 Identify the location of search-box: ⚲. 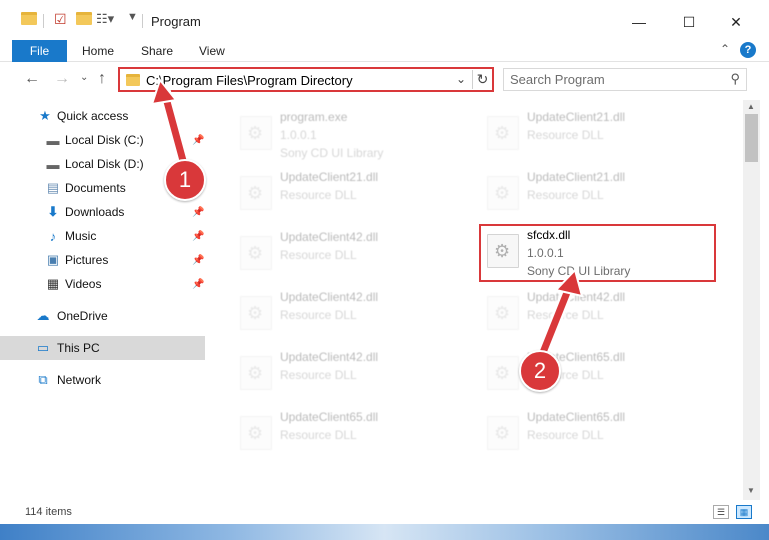
(625, 79).